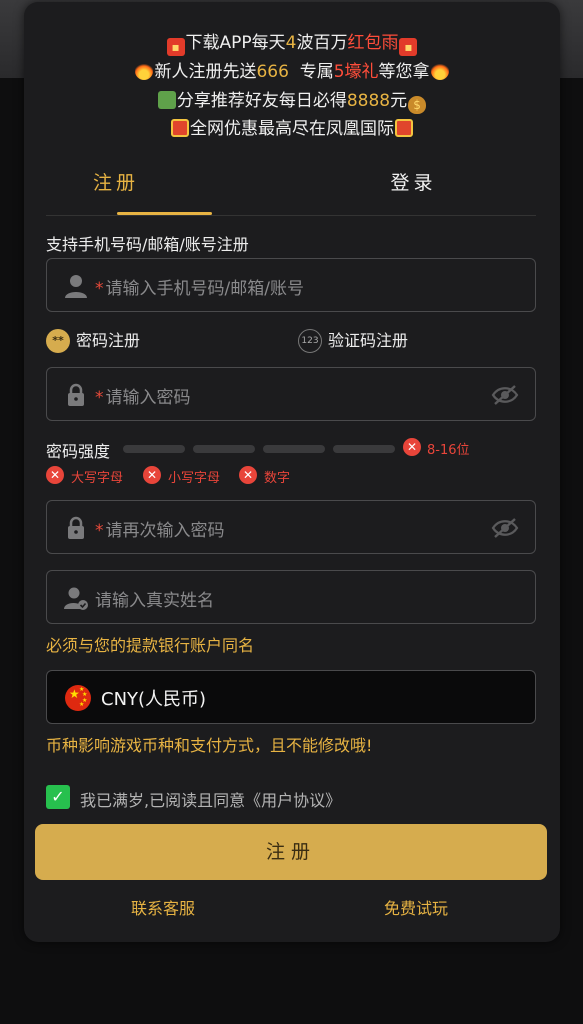 The width and height of the screenshot is (583, 1024). I want to click on realname-field: 请输入真实姓名, so click(291, 597).